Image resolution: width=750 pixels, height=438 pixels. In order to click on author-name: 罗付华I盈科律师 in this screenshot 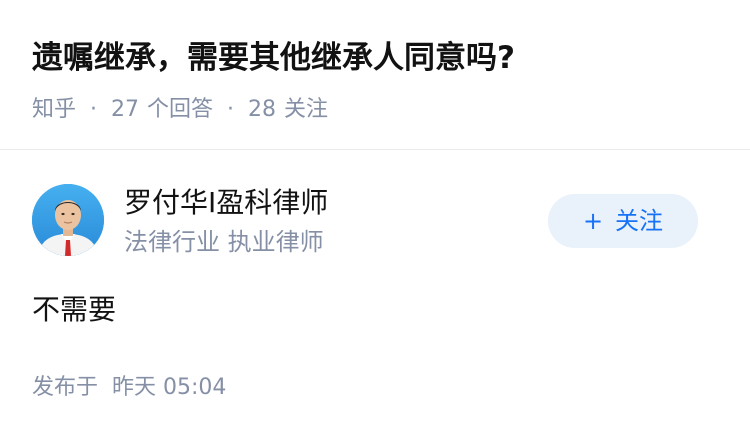, I will do `click(226, 203)`.